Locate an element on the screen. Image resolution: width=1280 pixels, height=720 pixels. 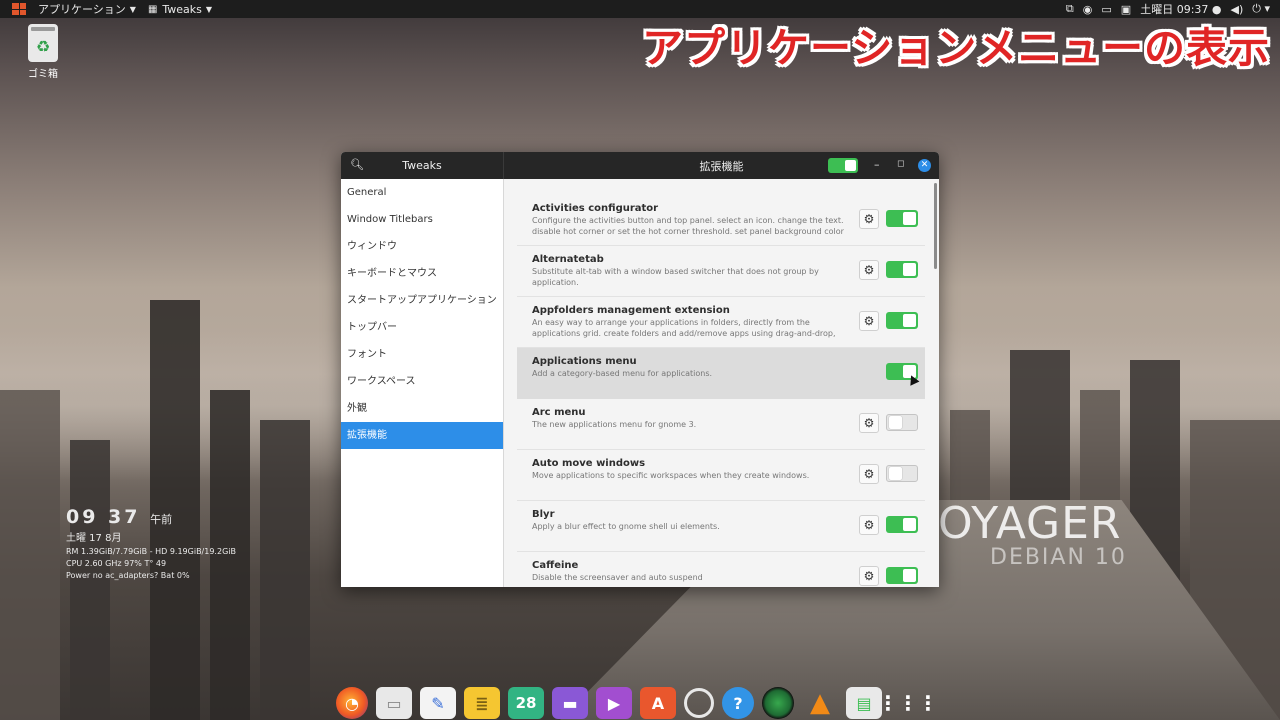
calendar-icon: 28 is located at coordinates (526, 703).